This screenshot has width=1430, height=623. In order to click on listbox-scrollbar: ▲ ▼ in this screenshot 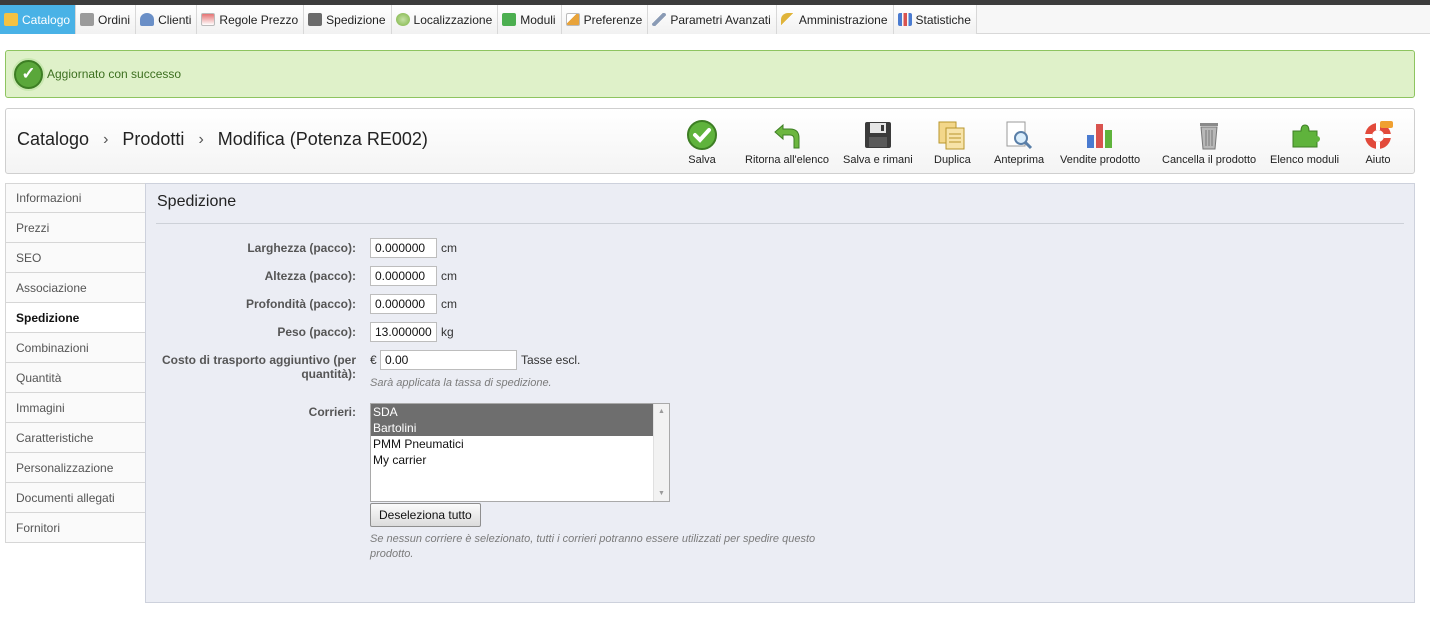, I will do `click(661, 452)`.